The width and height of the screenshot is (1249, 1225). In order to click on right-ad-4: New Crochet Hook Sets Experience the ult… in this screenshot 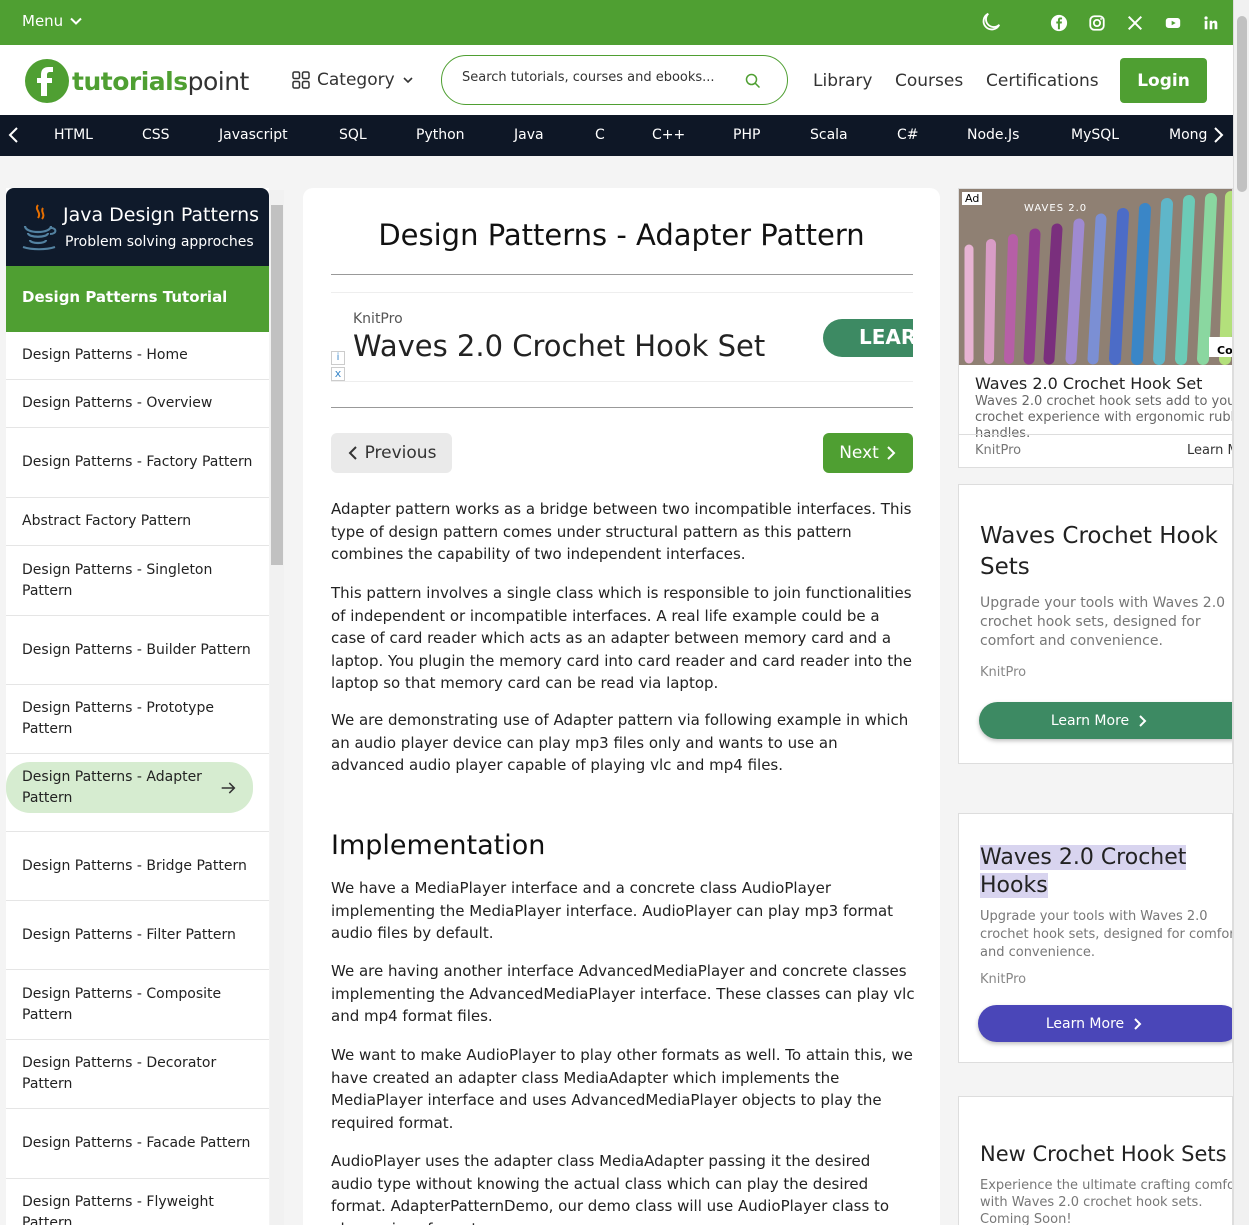, I will do `click(1095, 1160)`.